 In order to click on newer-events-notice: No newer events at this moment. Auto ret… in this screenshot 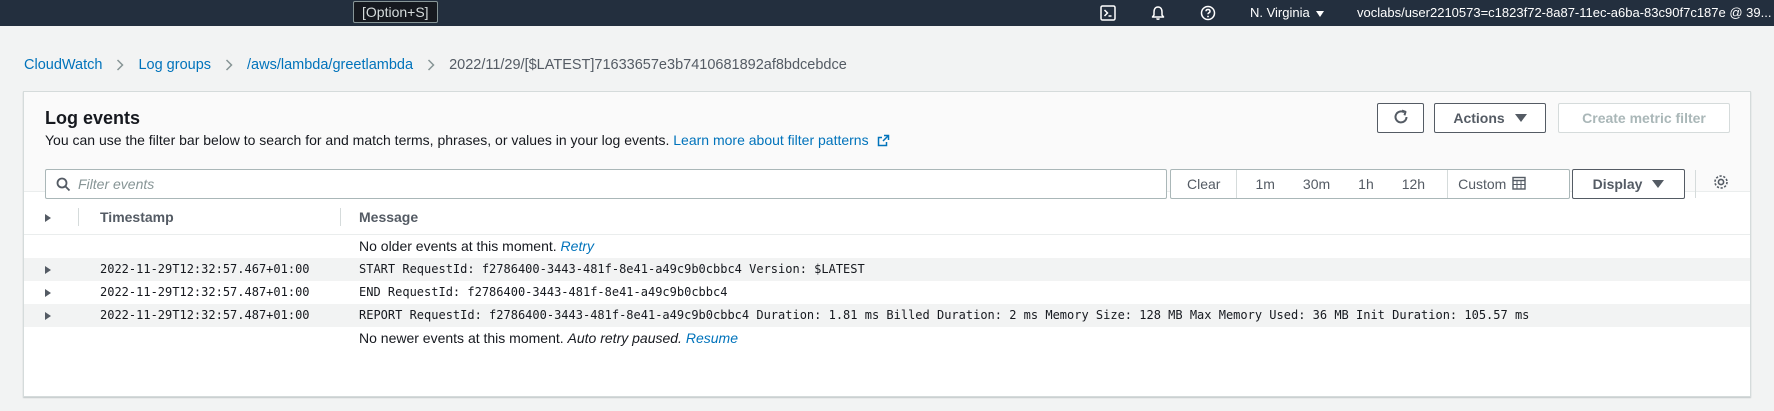, I will do `click(887, 338)`.